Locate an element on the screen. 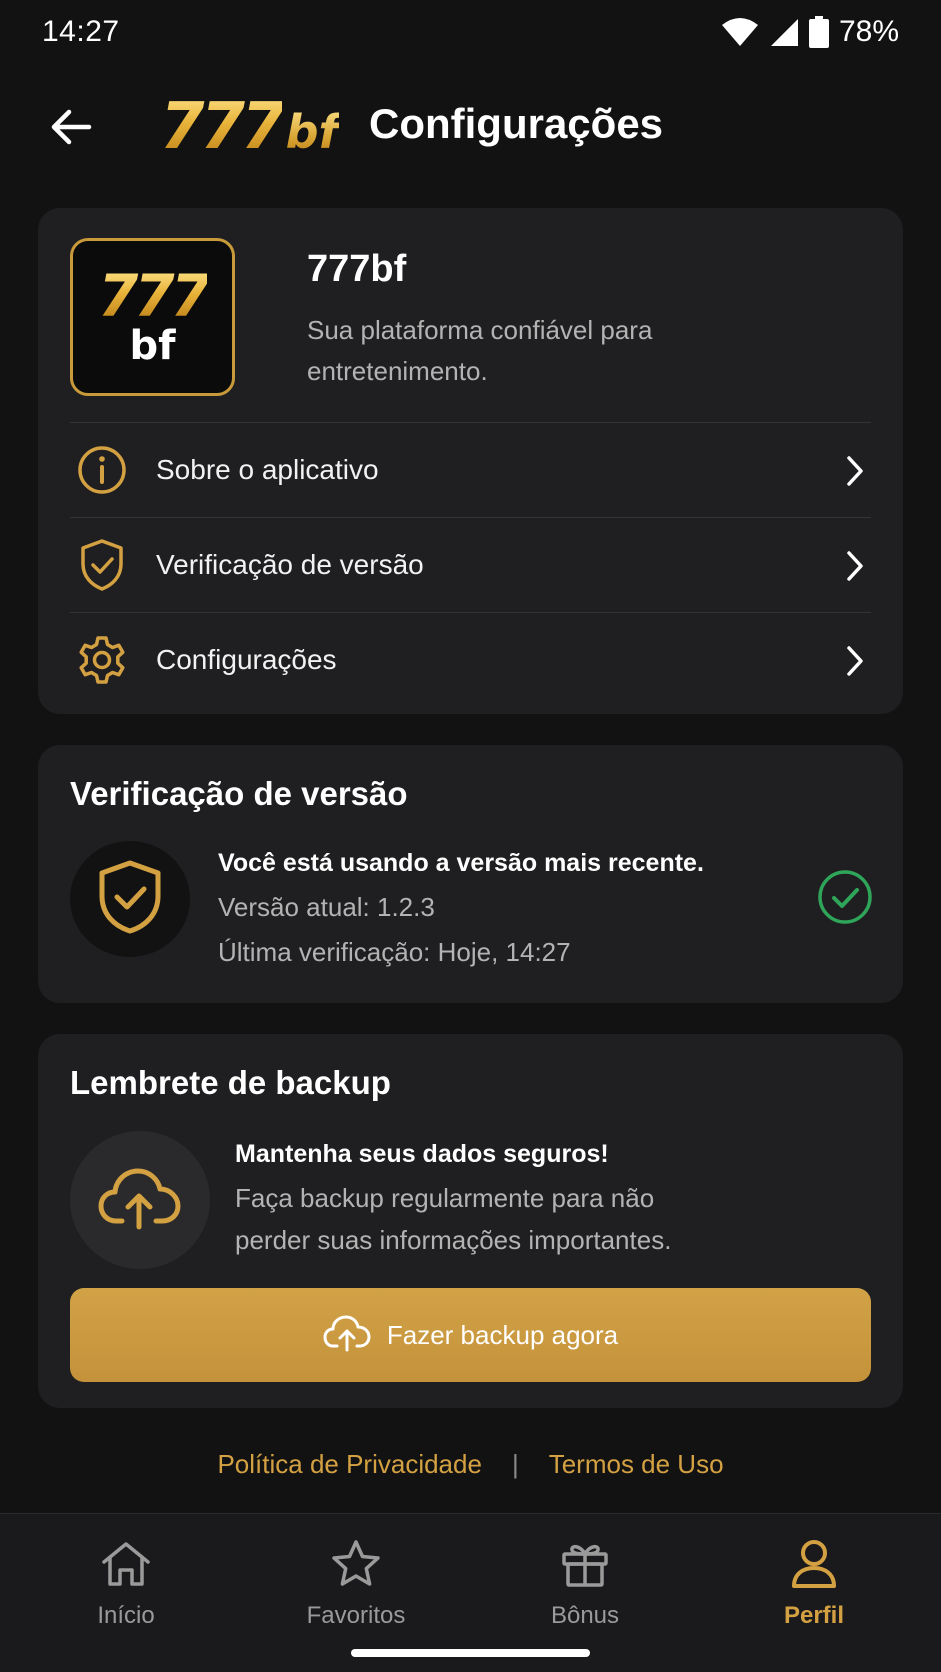  signal-icon is located at coordinates (784, 32).